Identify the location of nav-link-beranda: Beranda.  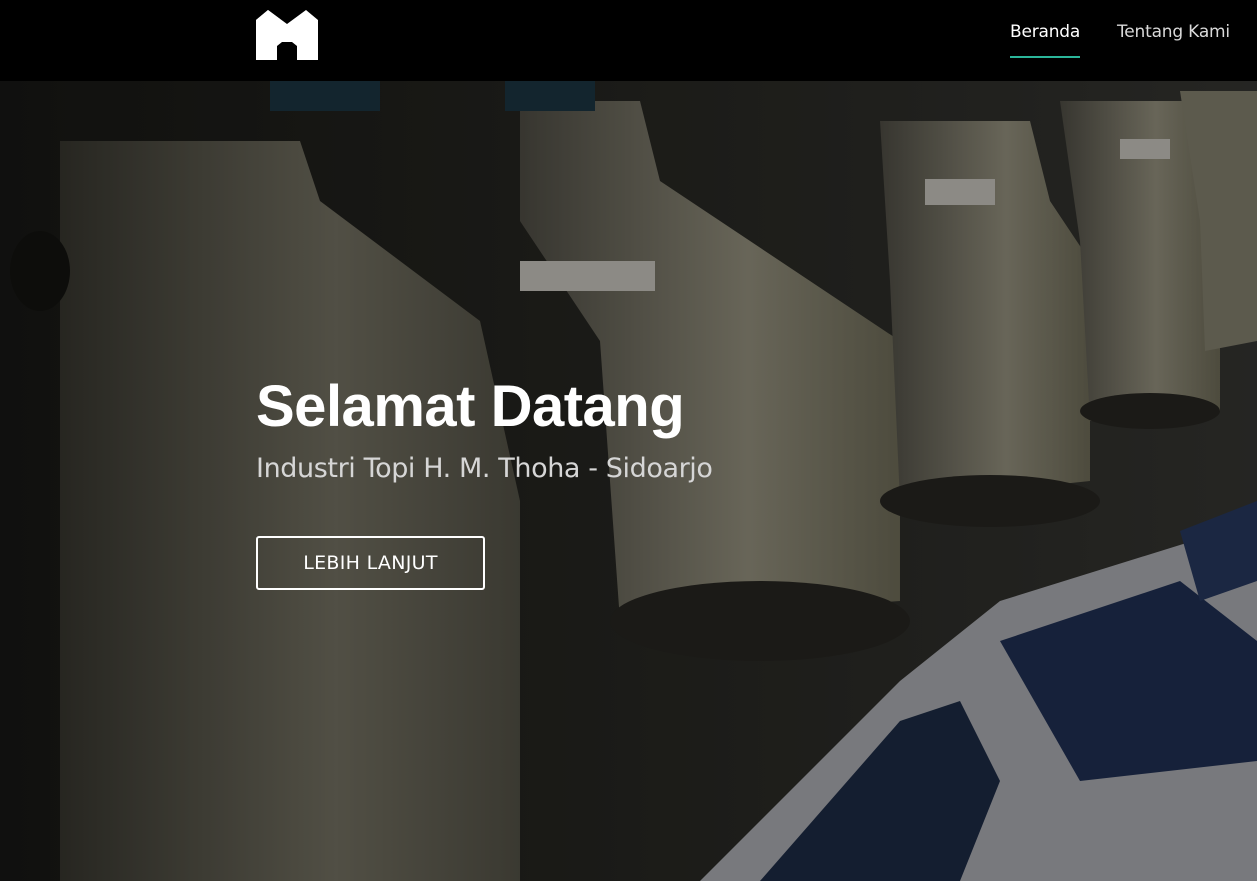
(1045, 40).